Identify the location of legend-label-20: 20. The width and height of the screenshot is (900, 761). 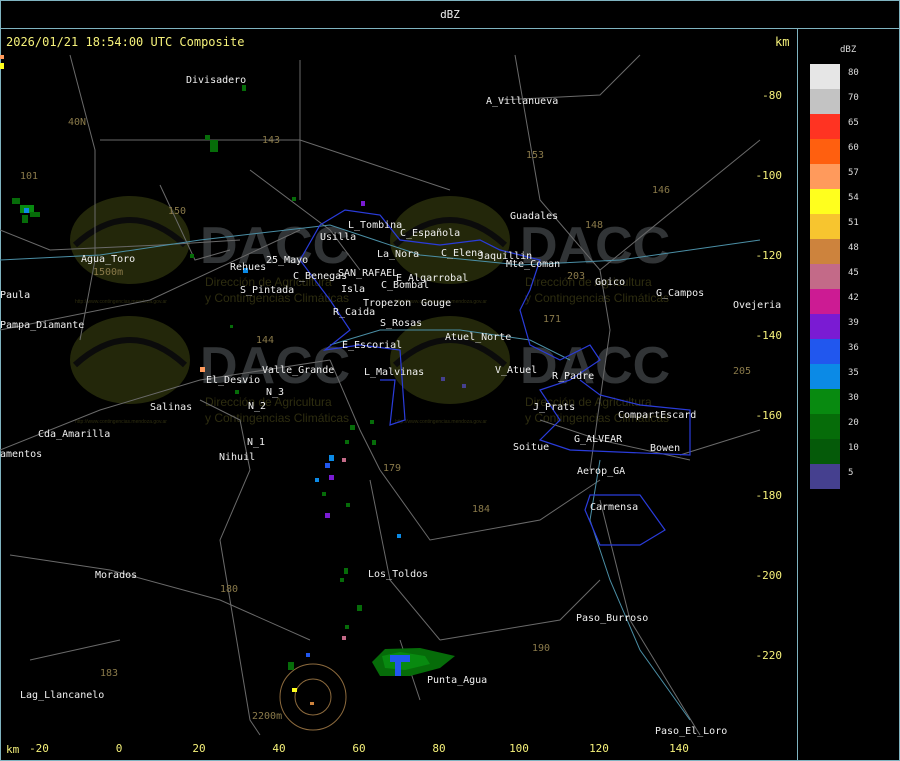
(853, 423).